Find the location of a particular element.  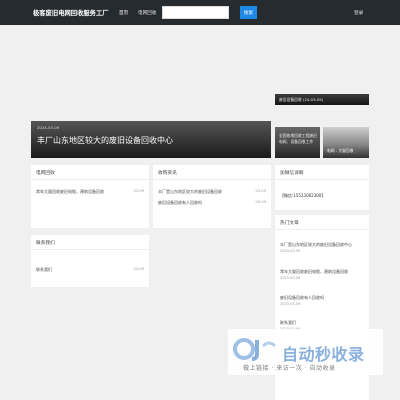

list-item-title: 常年大量回收废旧电缆，建筑设备回收 is located at coordinates (70, 192).